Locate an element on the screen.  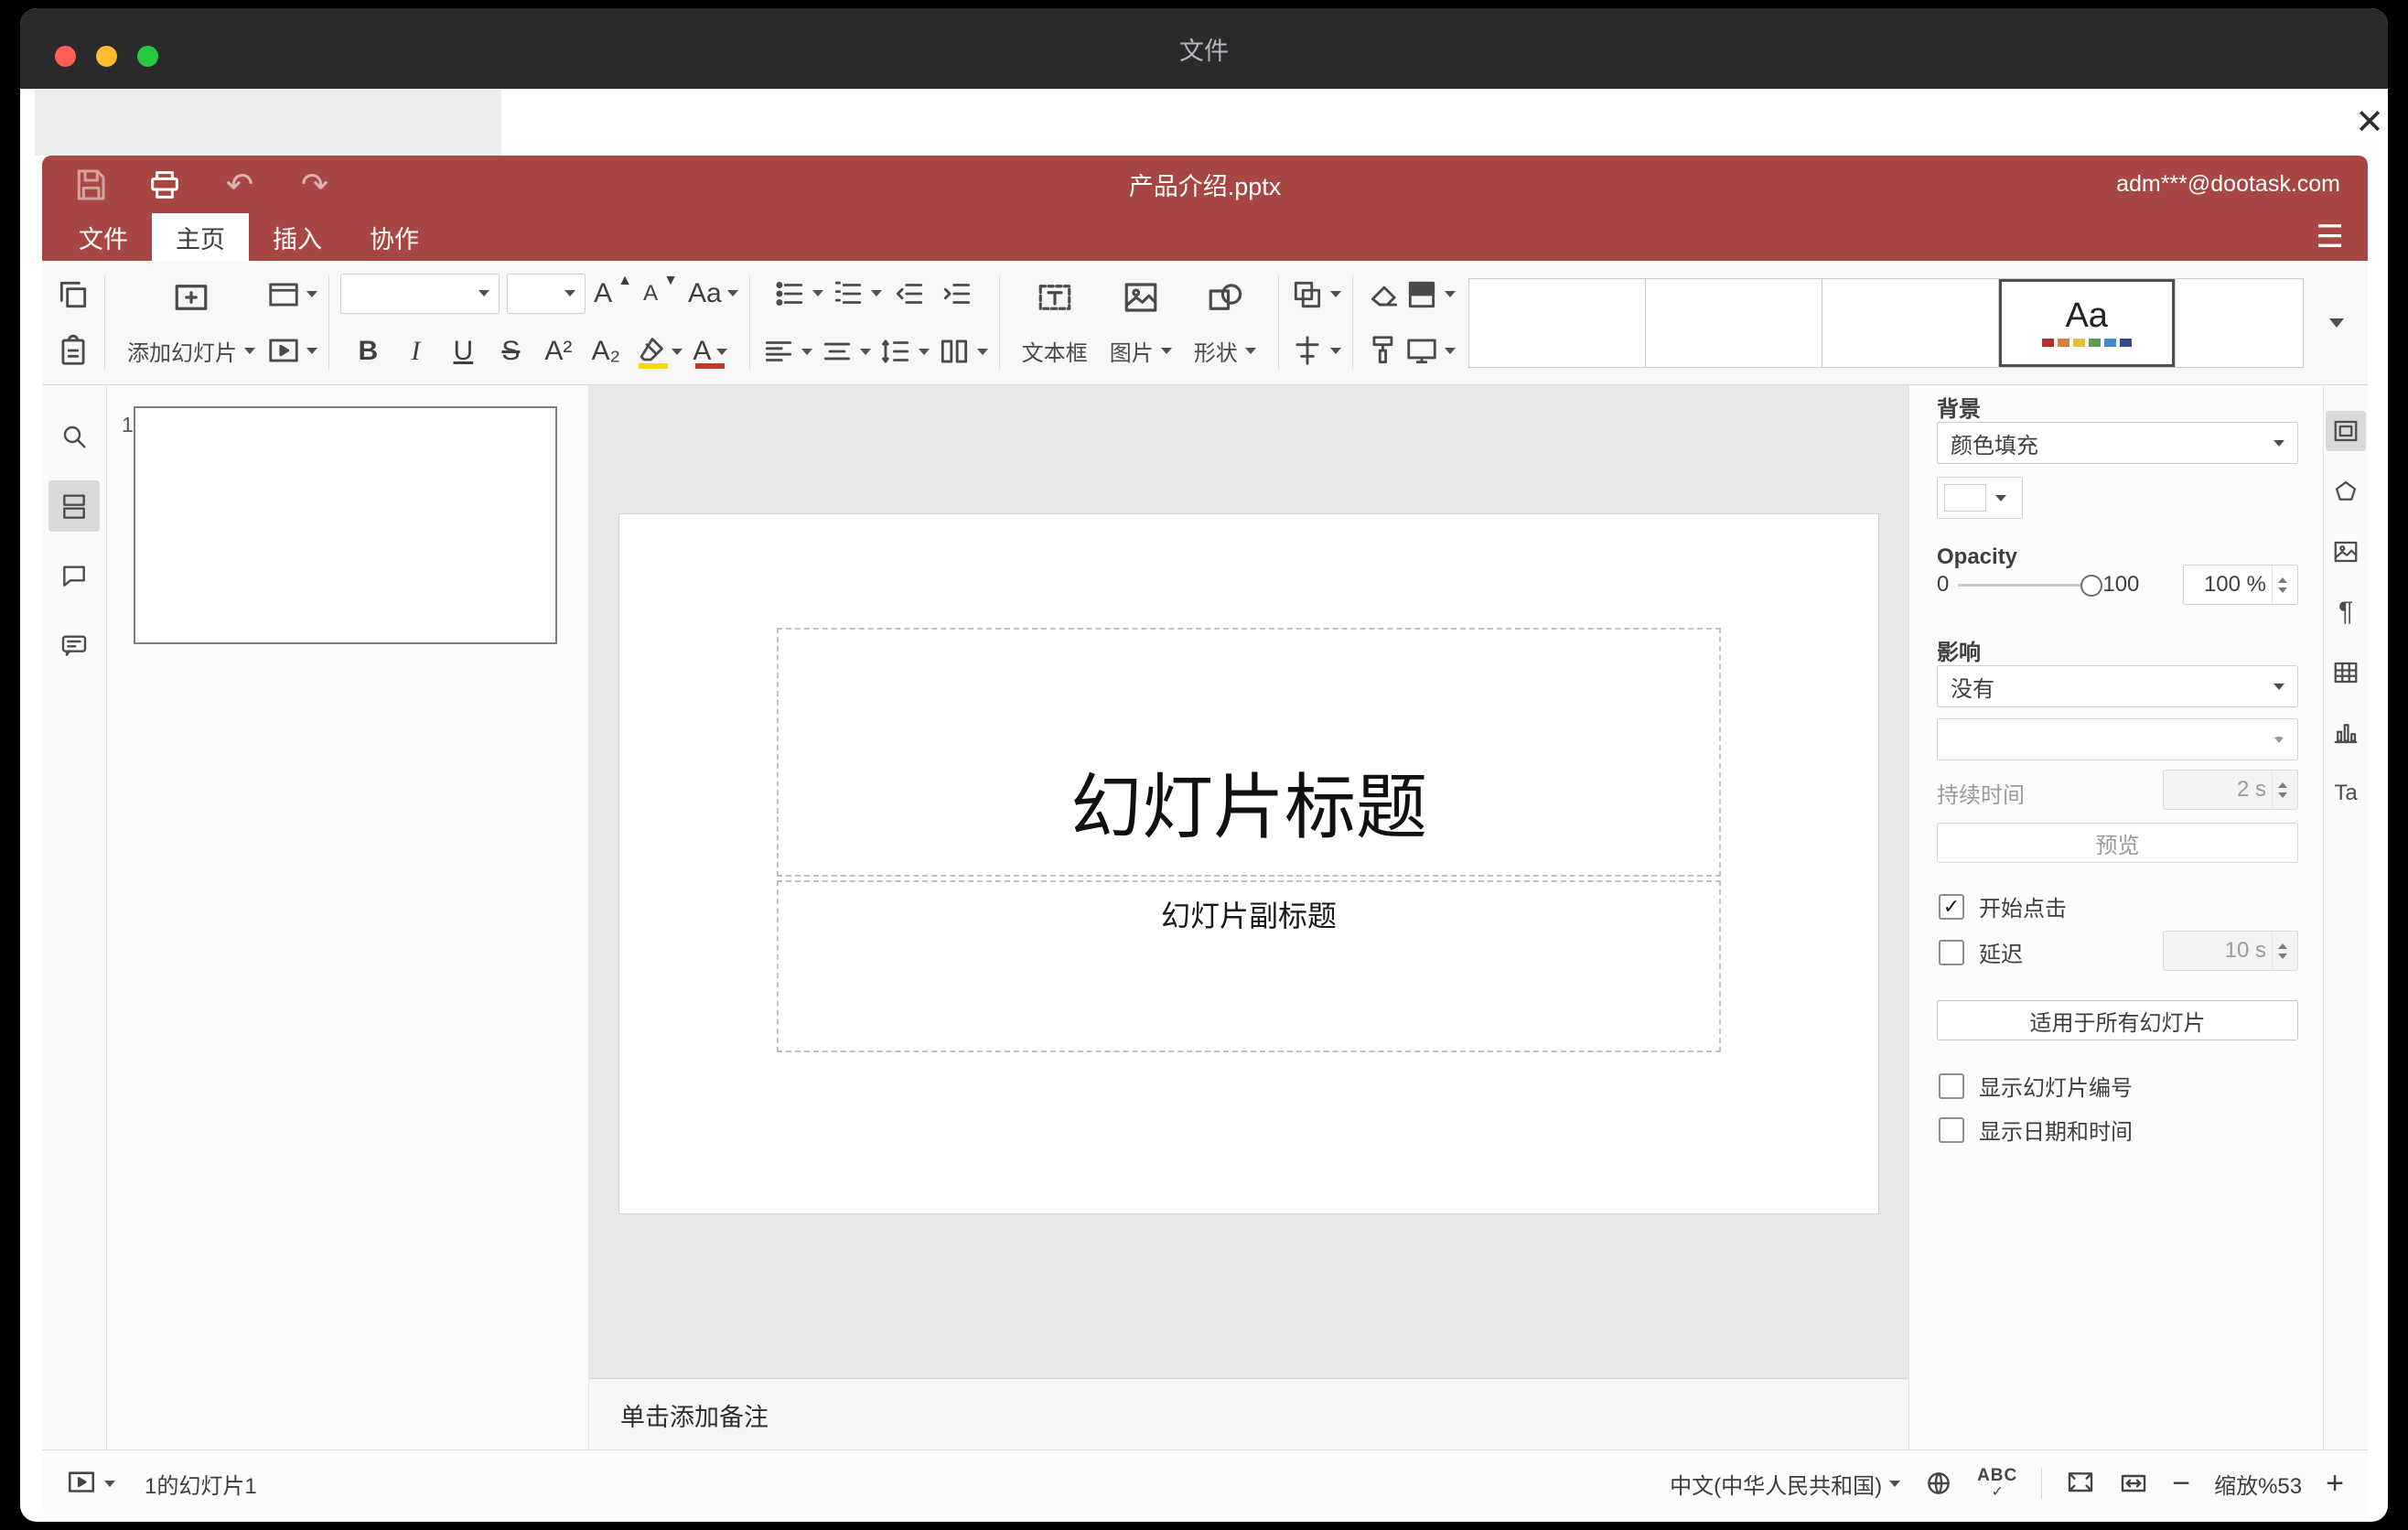
shape-settings-icon is located at coordinates (2346, 491).